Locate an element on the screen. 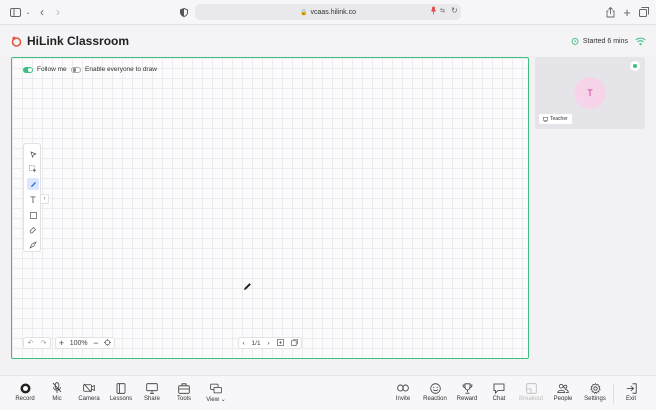 Image resolution: width=656 pixels, height=410 pixels. toolbox-icon is located at coordinates (184, 388).